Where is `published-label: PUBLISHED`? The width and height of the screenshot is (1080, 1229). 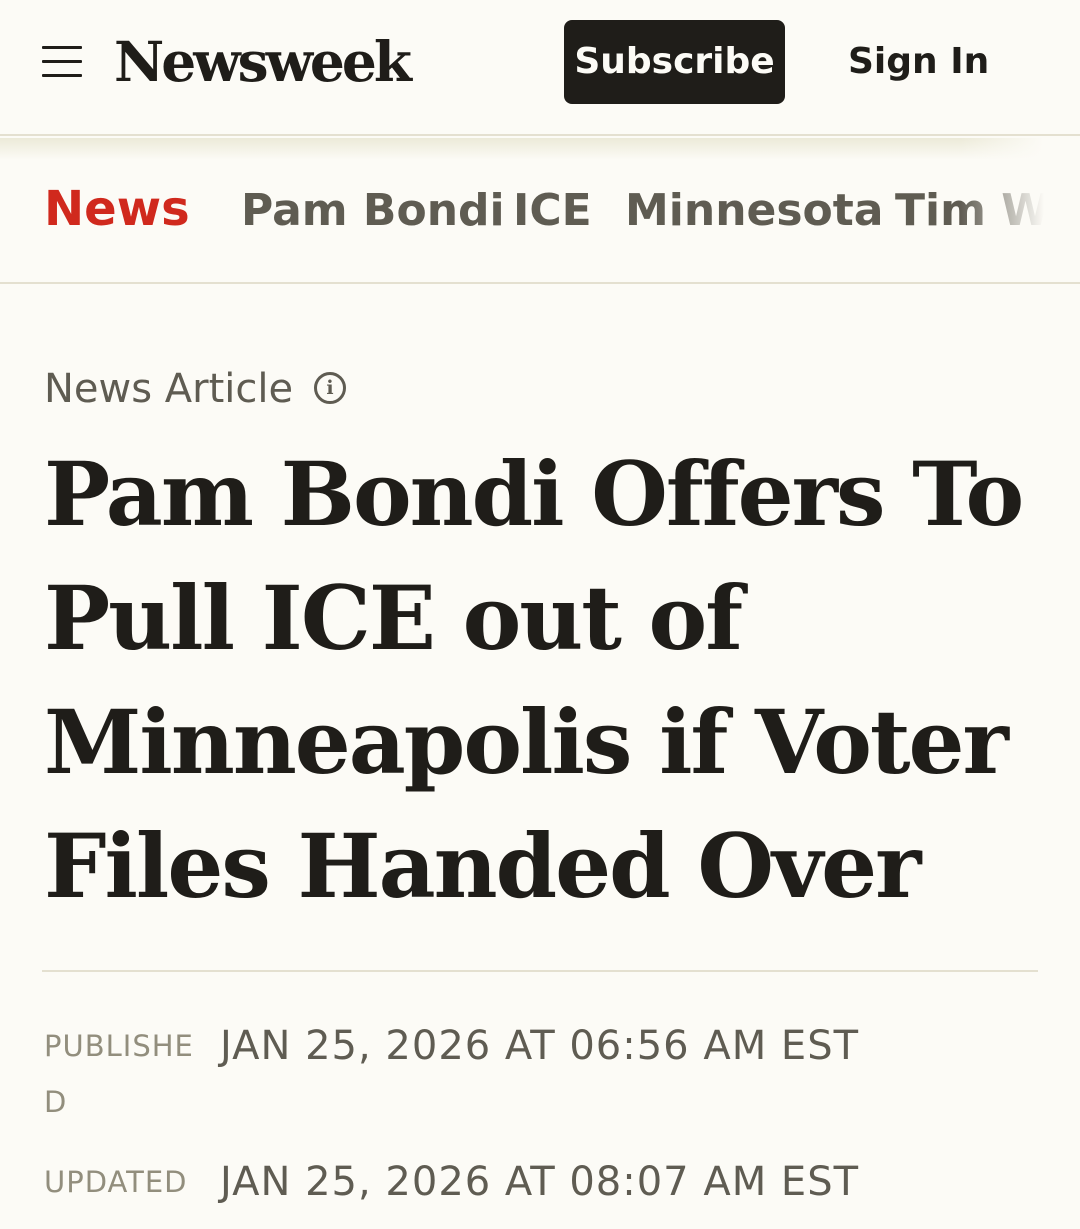 published-label: PUBLISHED is located at coordinates (119, 1074).